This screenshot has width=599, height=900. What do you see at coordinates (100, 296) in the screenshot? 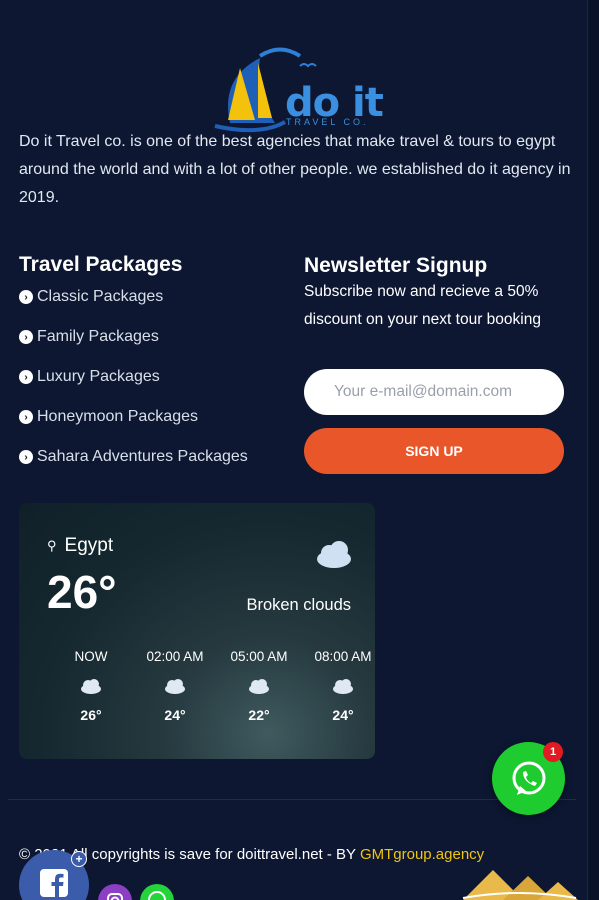
I see `package-label: Classic Packages` at bounding box center [100, 296].